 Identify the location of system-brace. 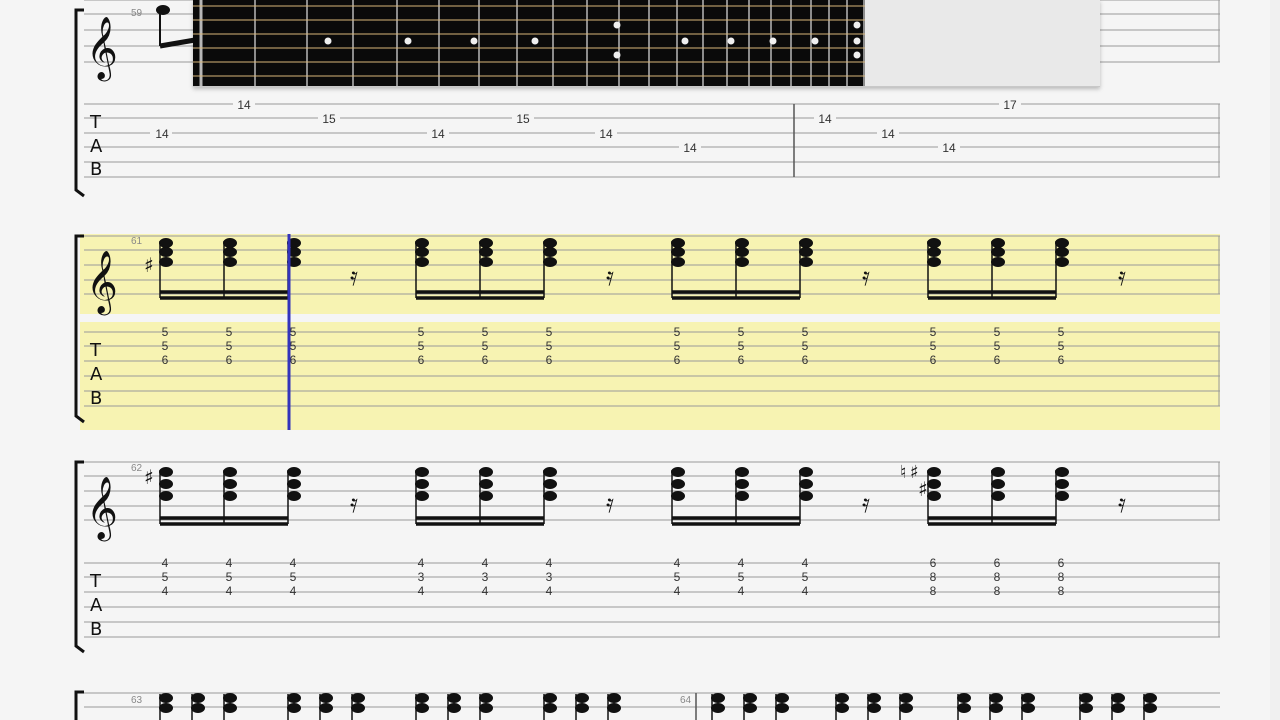
(79, 705).